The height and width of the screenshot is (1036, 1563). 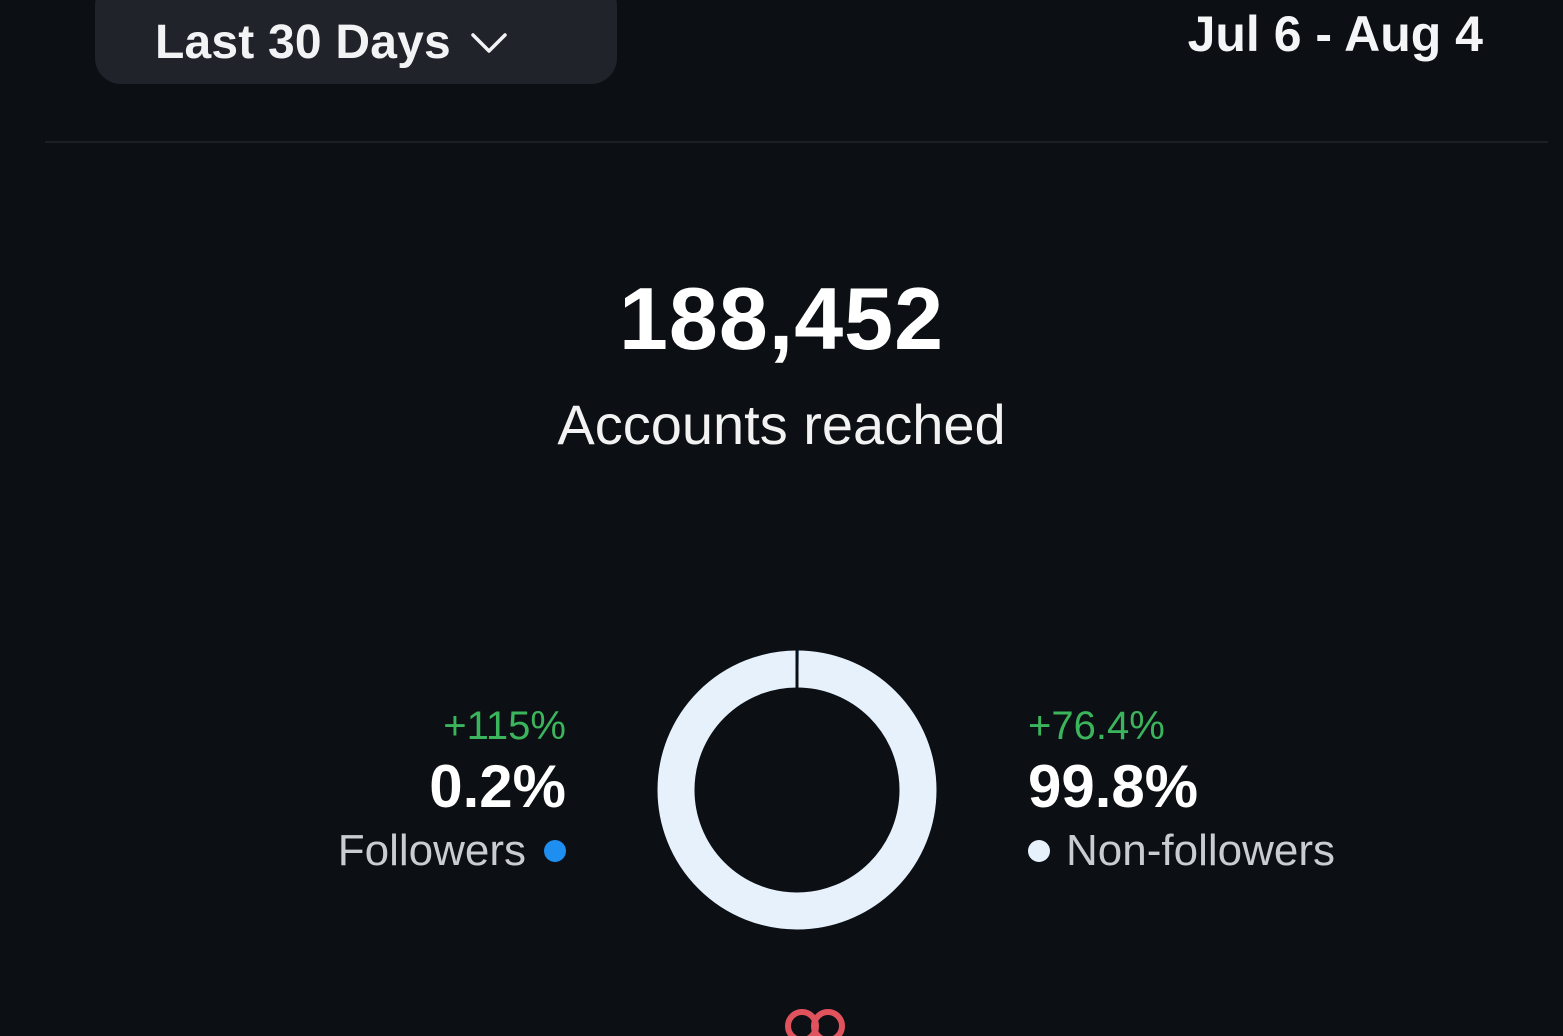 I want to click on followers-label: Followers, so click(x=431, y=850).